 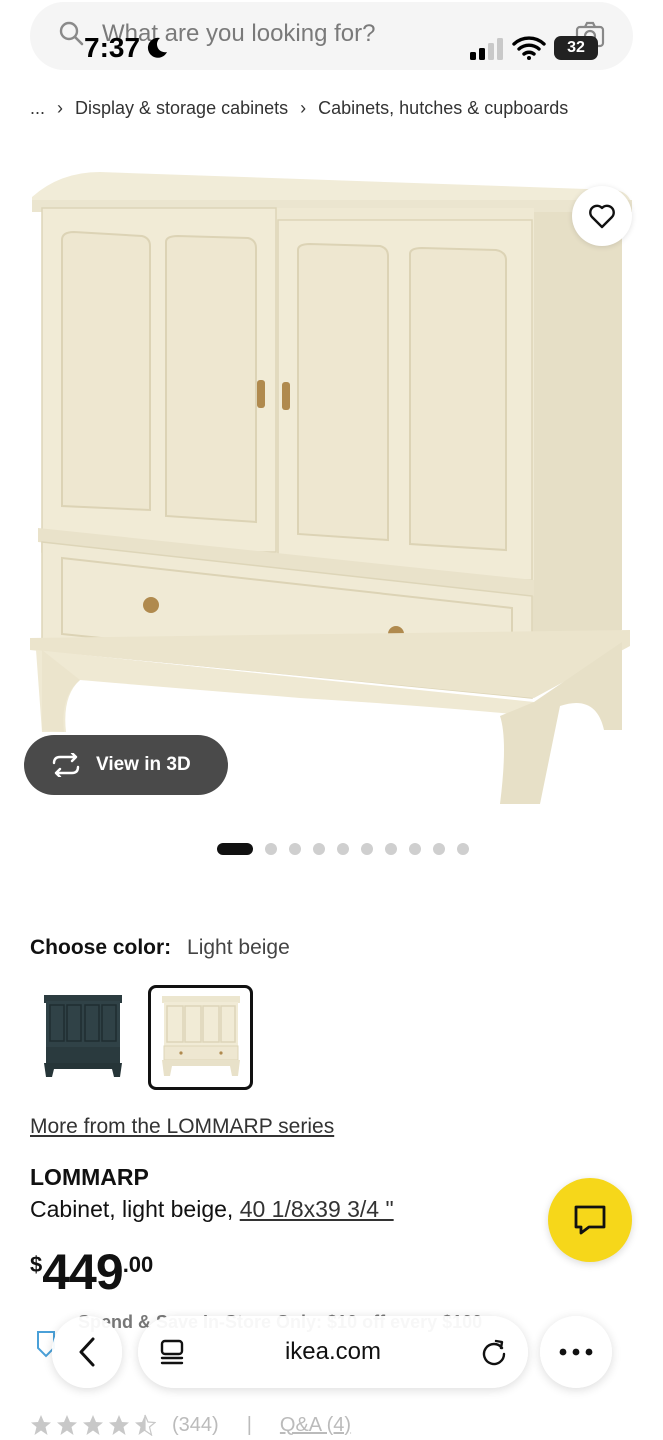 What do you see at coordinates (315, 1425) in the screenshot?
I see `qa-link: Q&A (4)` at bounding box center [315, 1425].